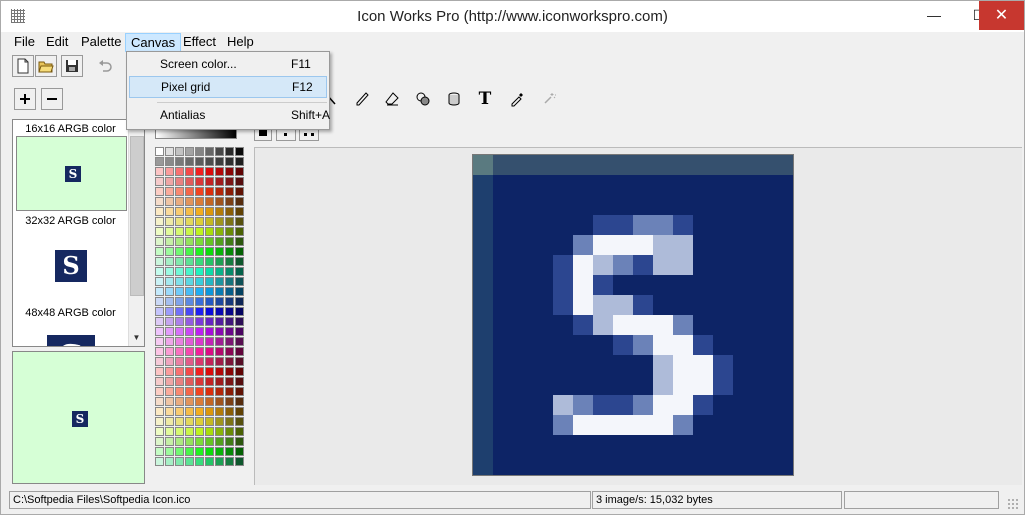 This screenshot has height=515, width=1025. Describe the element at coordinates (70, 313) in the screenshot. I see `image-label-48: 48x48 ARGB color` at that location.